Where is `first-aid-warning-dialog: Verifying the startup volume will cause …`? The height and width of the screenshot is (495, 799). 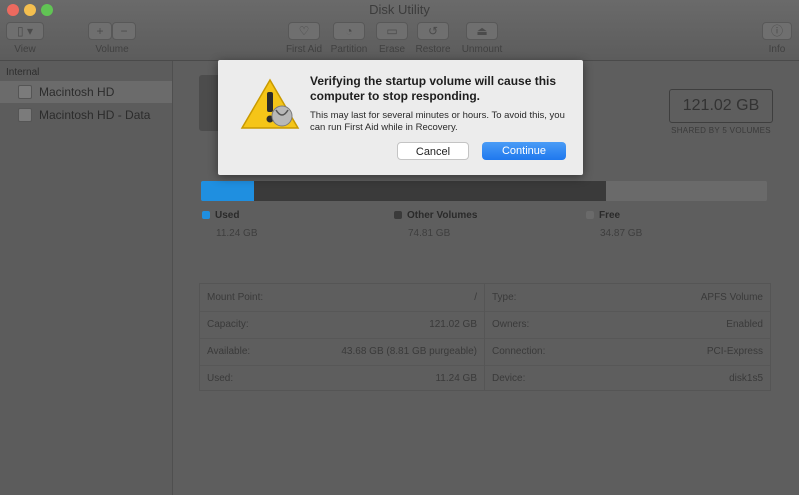
first-aid-warning-dialog: Verifying the startup volume will cause … is located at coordinates (400, 117).